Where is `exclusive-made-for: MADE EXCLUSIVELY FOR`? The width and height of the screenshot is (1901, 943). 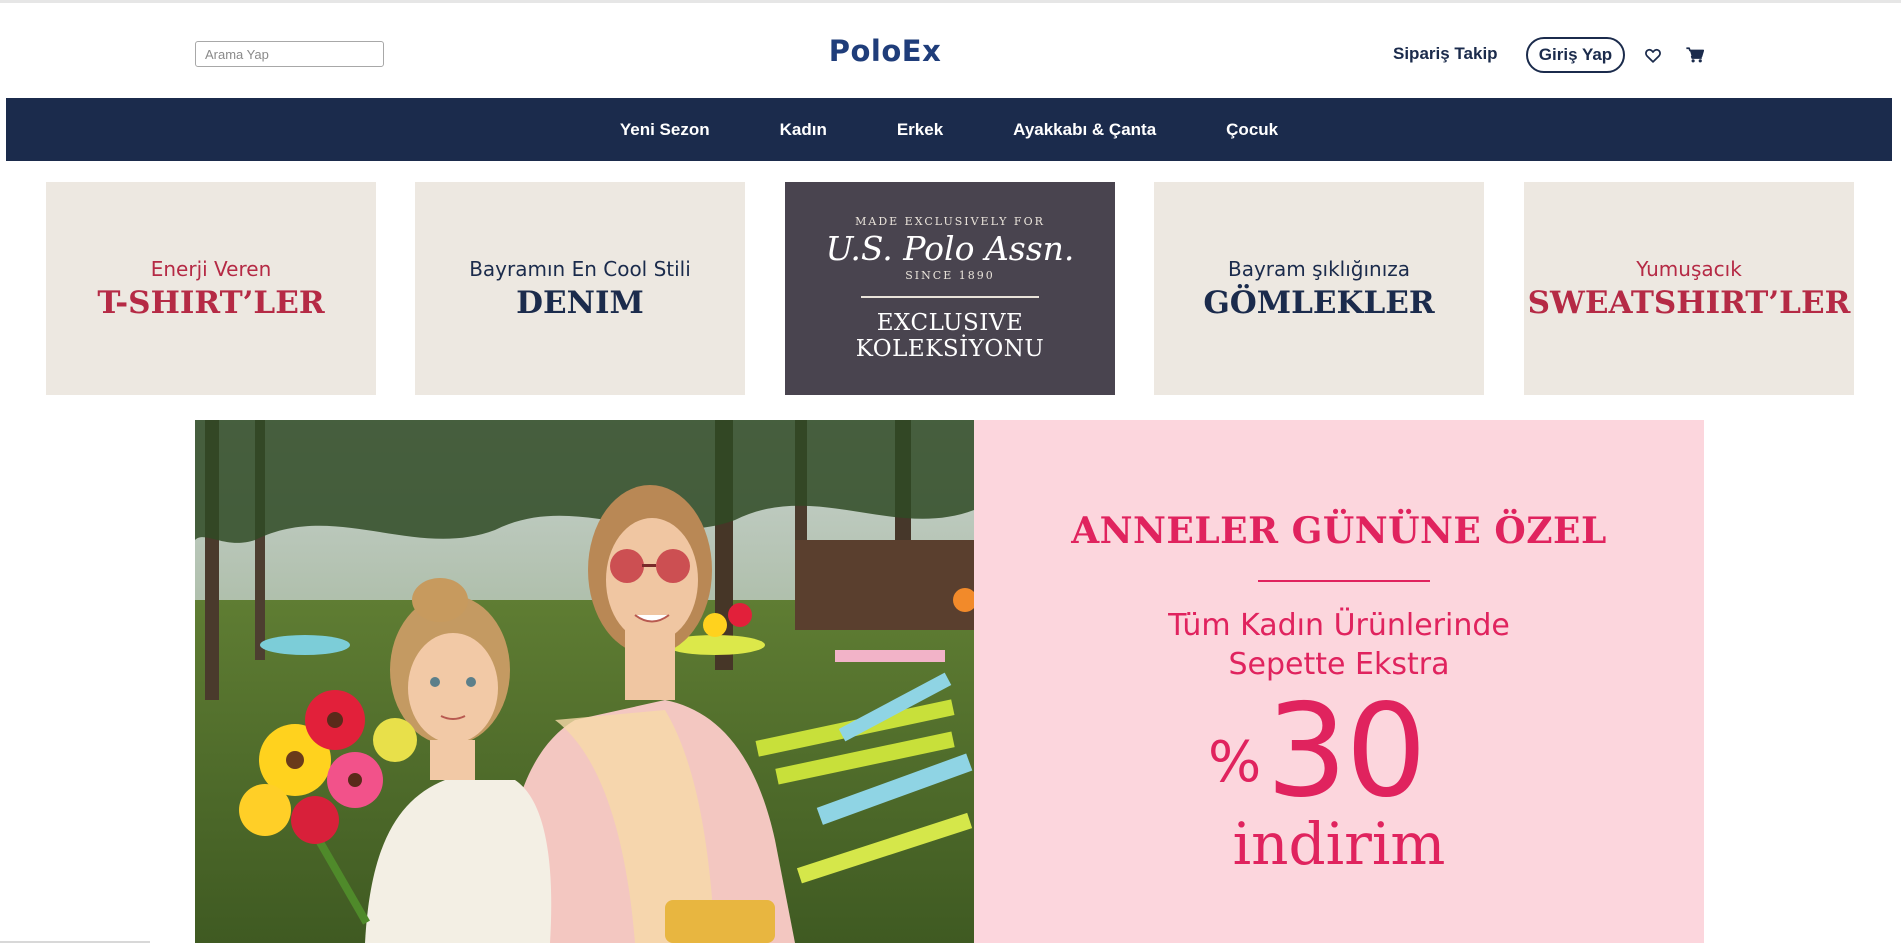 exclusive-made-for: MADE EXCLUSIVELY FOR is located at coordinates (950, 222).